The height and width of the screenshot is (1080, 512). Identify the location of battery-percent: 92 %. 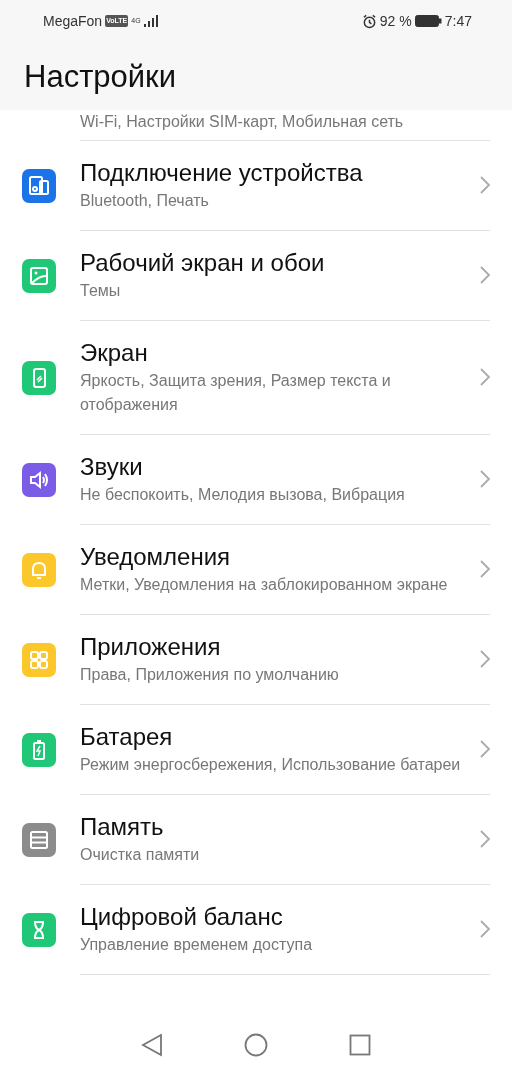
(395, 21).